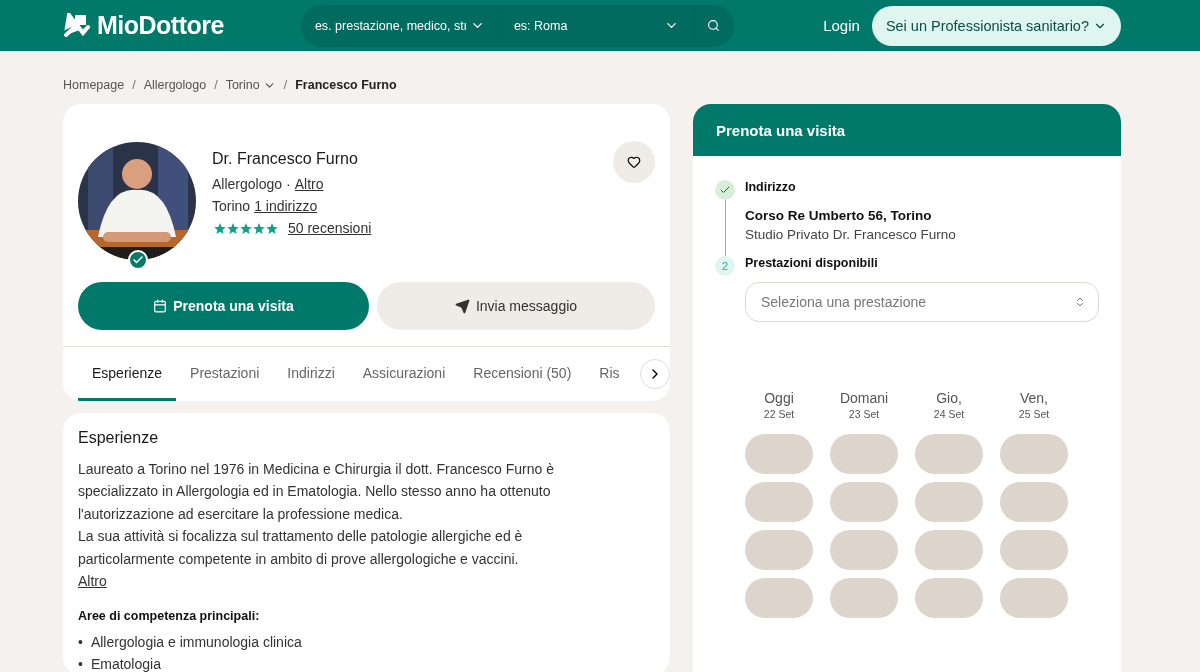 This screenshot has height=672, width=1200. I want to click on up-down-icon, so click(1080, 302).